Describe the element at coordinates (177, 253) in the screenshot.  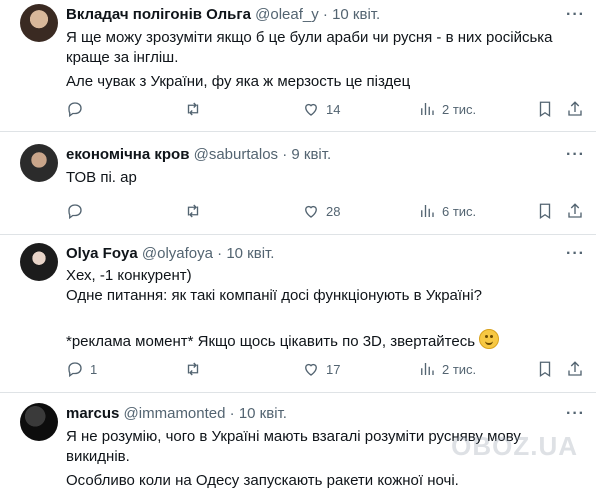
I see `author-handle: @olyafoya` at that location.